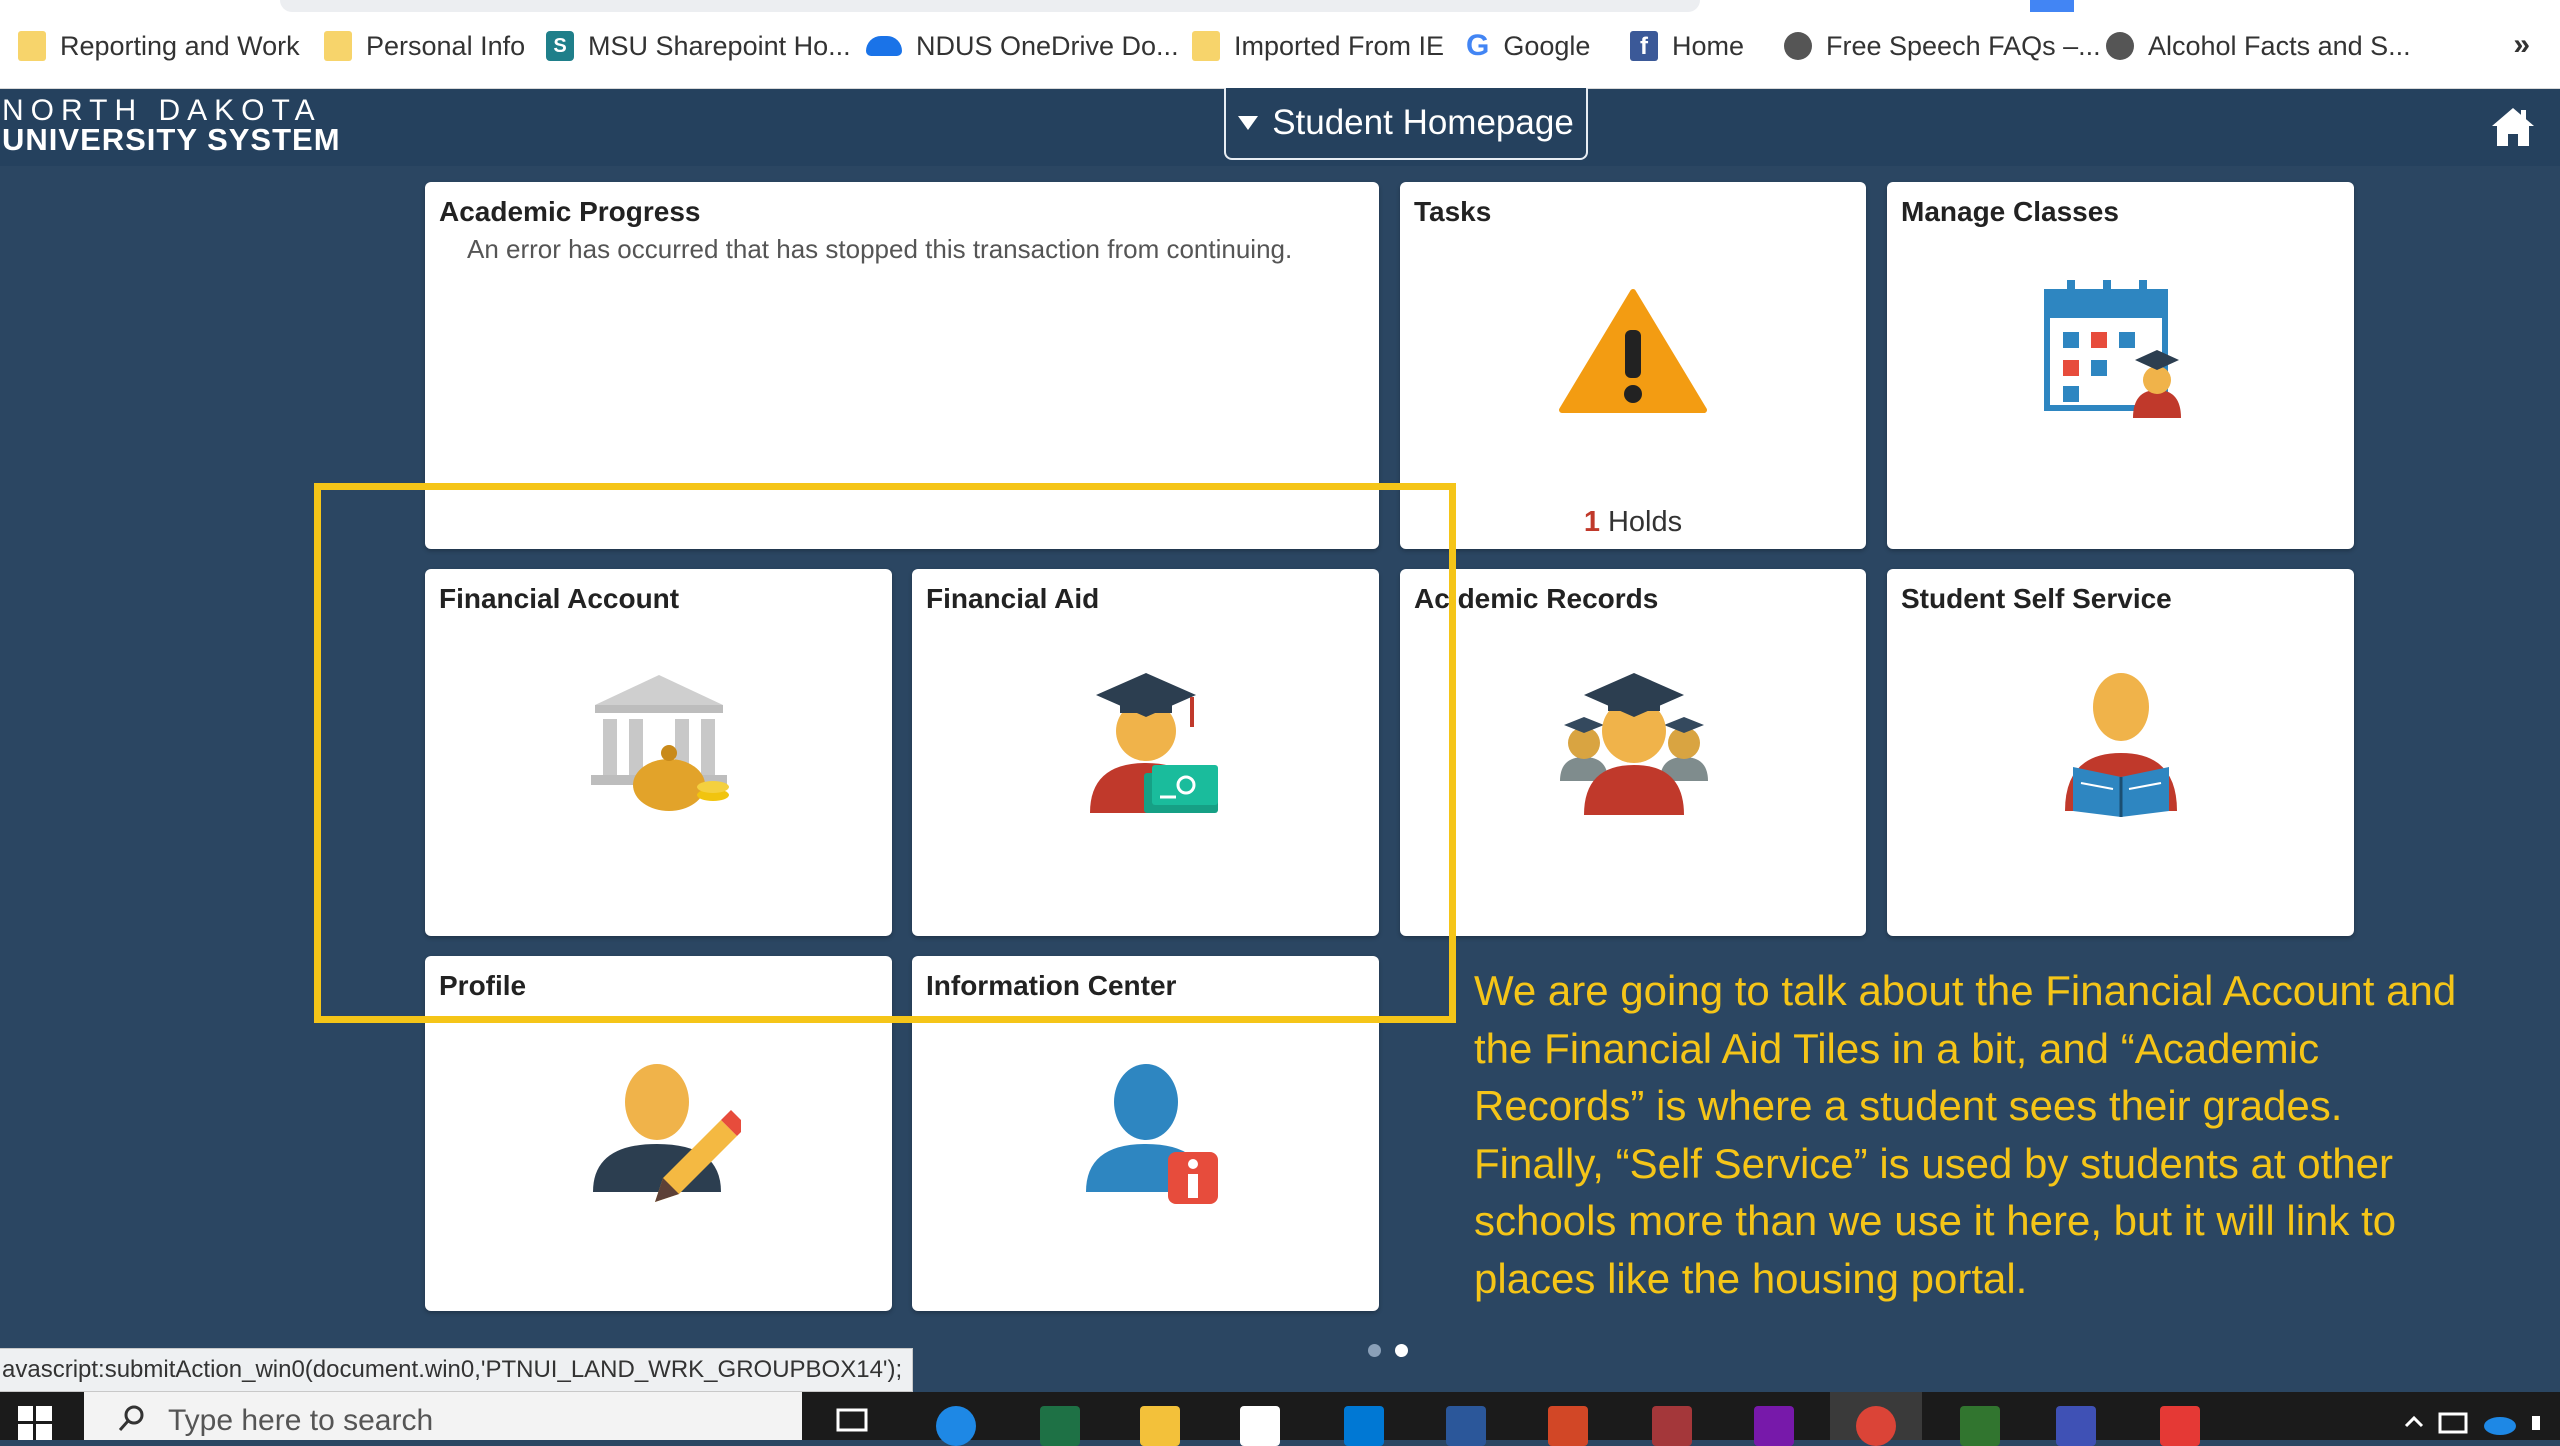  Describe the element at coordinates (1708, 45) in the screenshot. I see `bookmark-label: Home` at that location.